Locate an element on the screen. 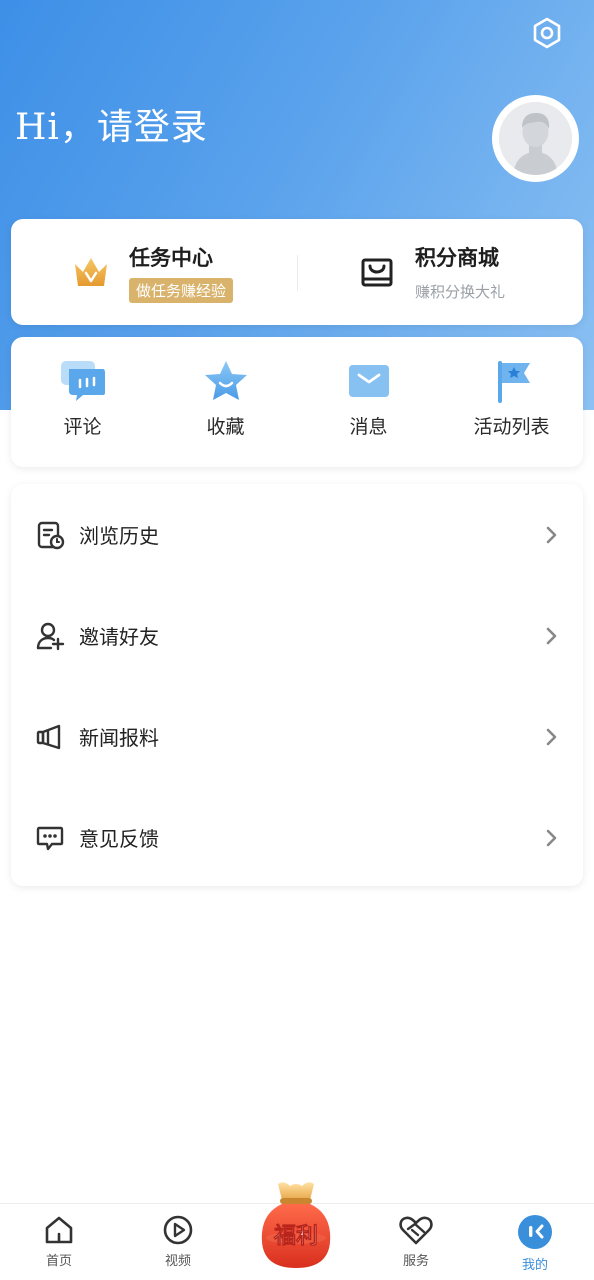 This screenshot has height=1280, width=594. fuli-label: 福利 is located at coordinates (295, 1236).